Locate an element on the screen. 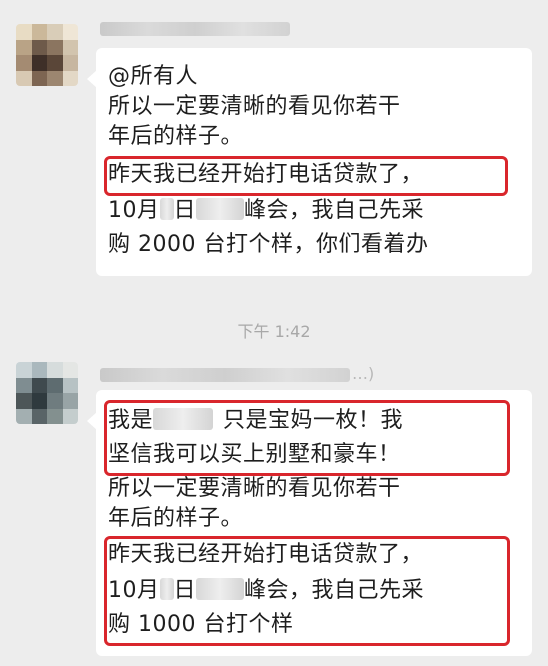 Image resolution: width=548 pixels, height=666 pixels. message-fragment: 10月 is located at coordinates (134, 210).